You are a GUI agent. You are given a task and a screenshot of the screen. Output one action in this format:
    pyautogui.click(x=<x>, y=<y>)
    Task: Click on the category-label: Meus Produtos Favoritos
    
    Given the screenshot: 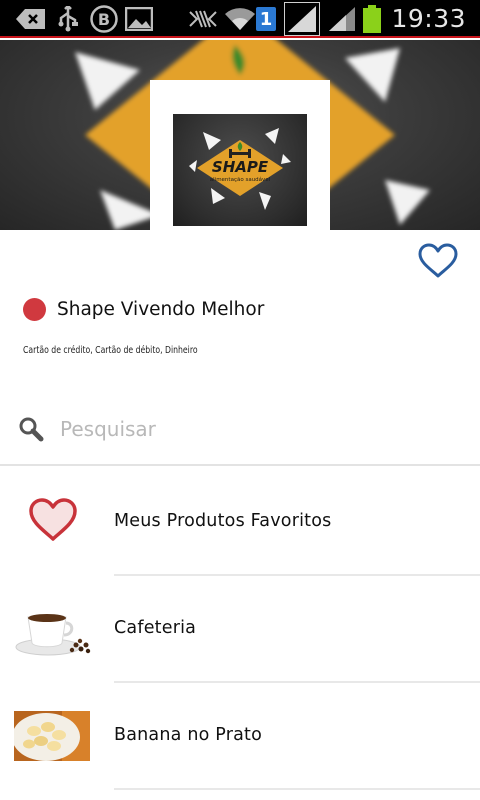 What is the action you would take?
    pyautogui.click(x=223, y=521)
    